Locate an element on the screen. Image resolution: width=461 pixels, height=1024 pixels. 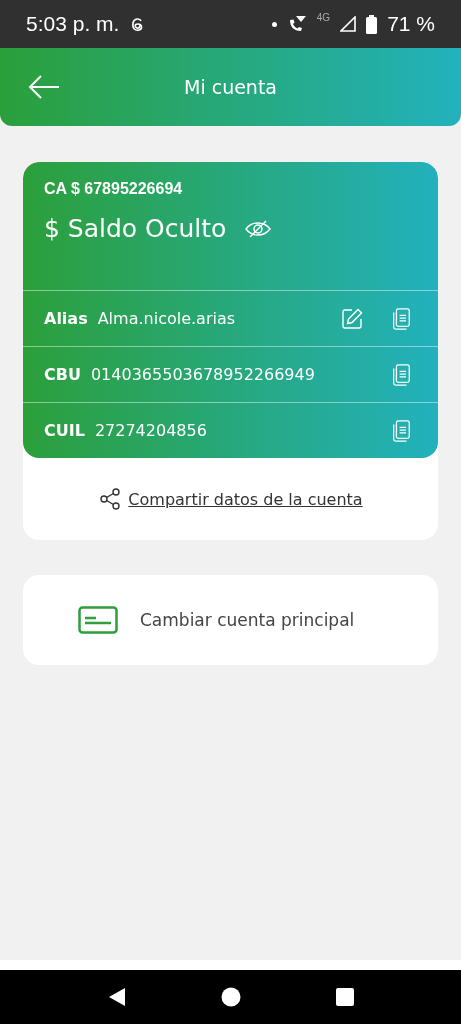
balance: $ Saldo Oculto is located at coordinates (135, 228).